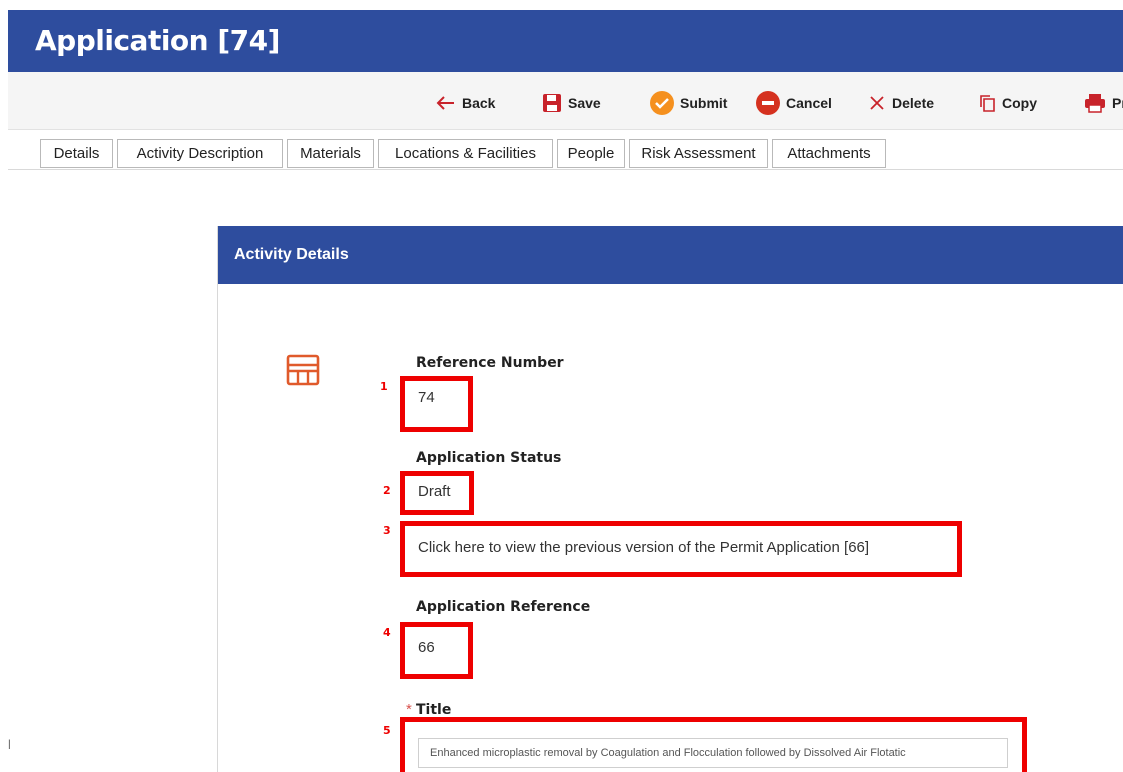 The image size is (1123, 772). I want to click on reference-number-value: 74, so click(426, 397).